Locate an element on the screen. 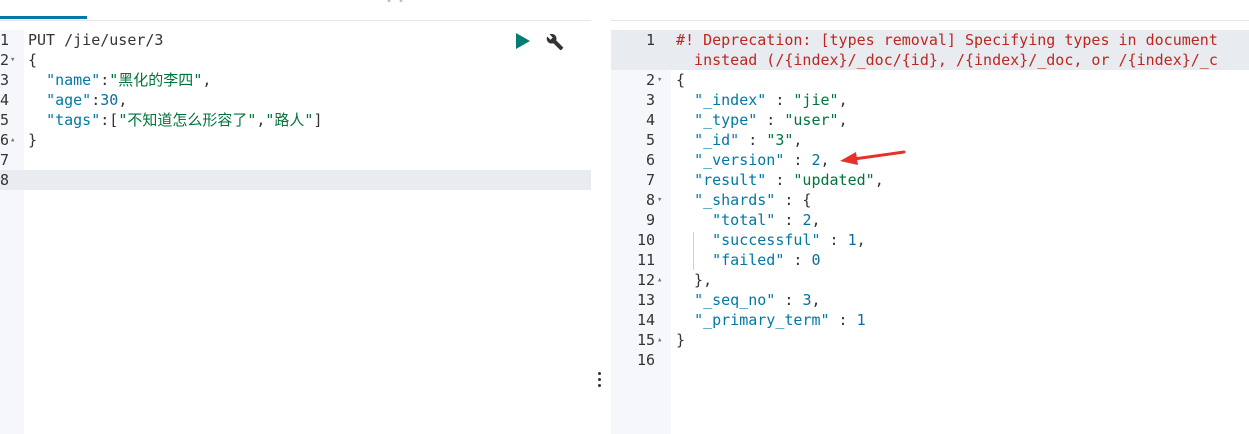 The width and height of the screenshot is (1249, 434). code-text: "successful" : 1, is located at coordinates (771, 240).